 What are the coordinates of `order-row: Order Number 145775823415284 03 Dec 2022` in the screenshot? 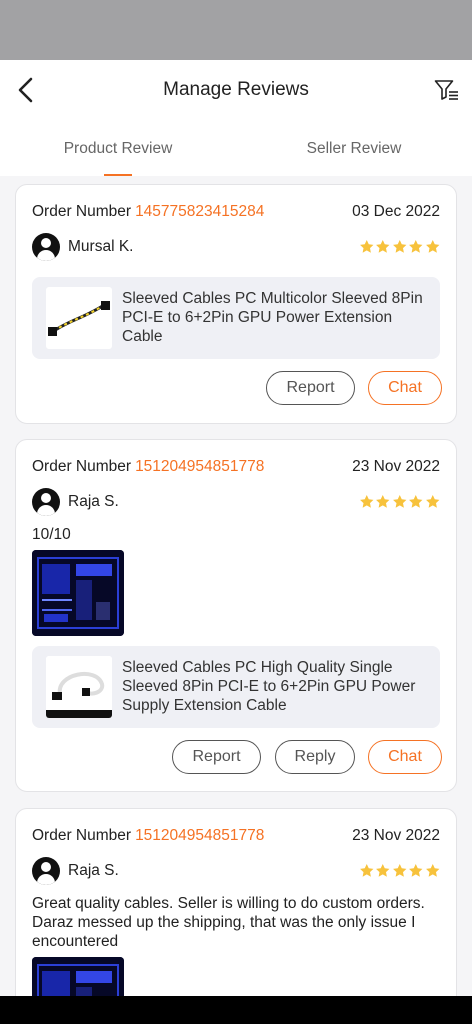 It's located at (236, 214).